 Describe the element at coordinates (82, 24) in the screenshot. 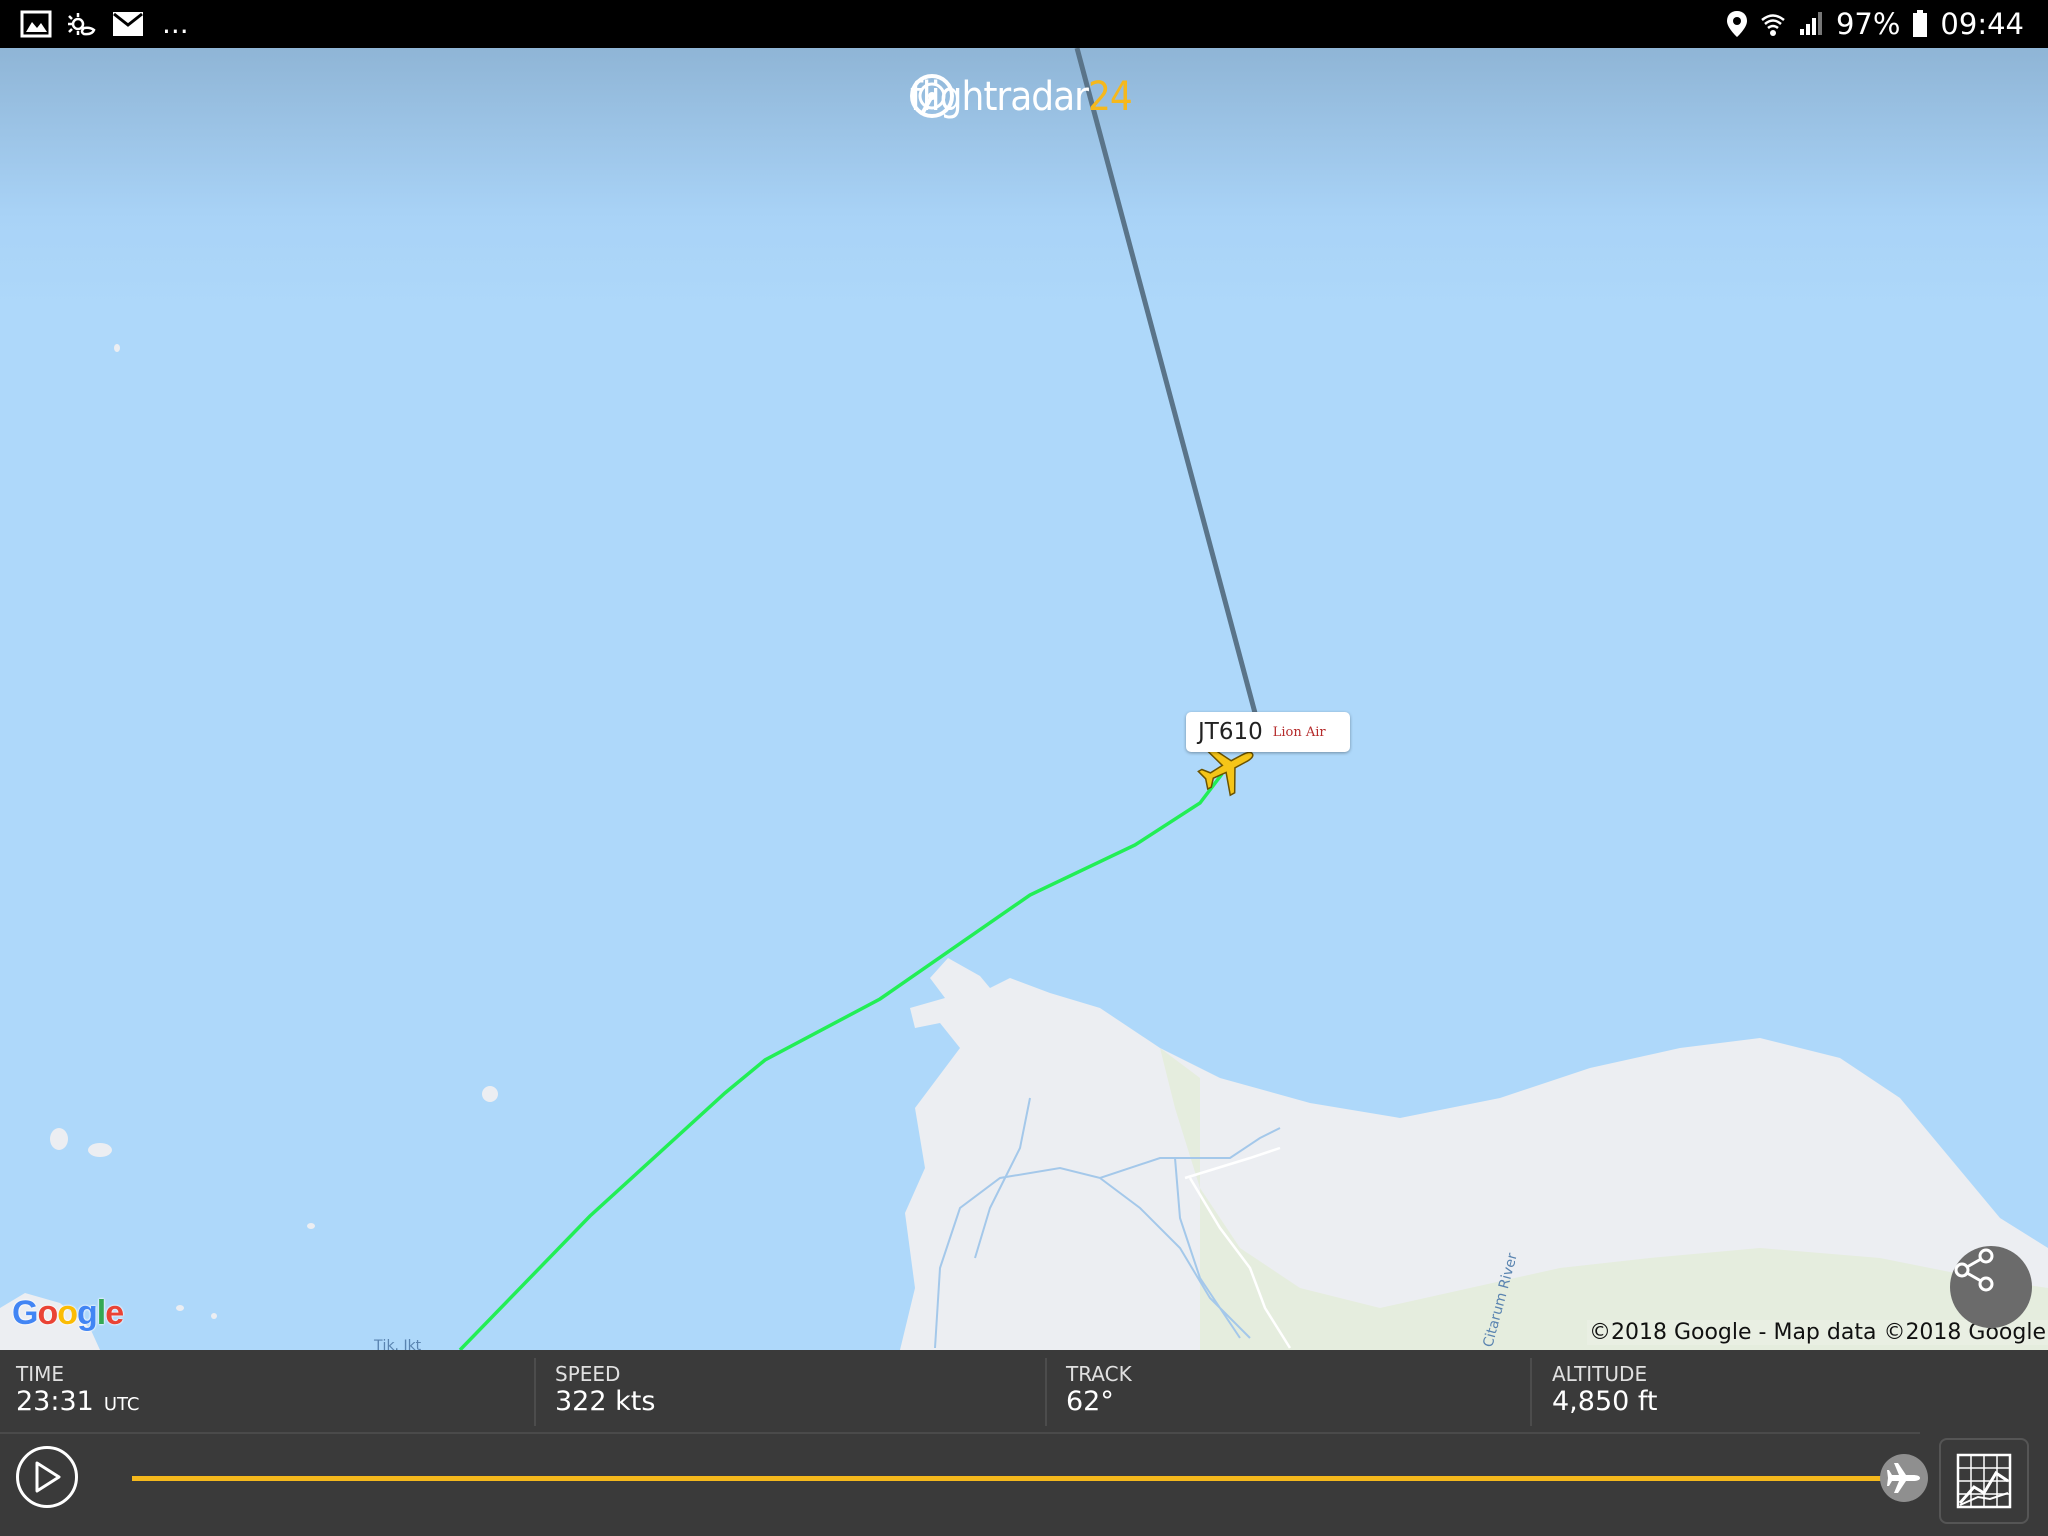

I see `weather-icon` at that location.